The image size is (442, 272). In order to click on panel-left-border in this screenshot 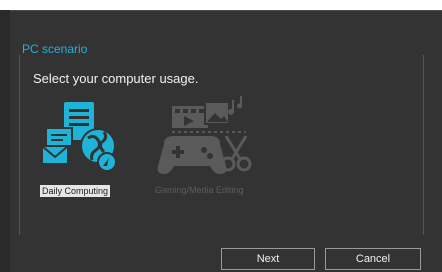, I will do `click(19, 145)`.